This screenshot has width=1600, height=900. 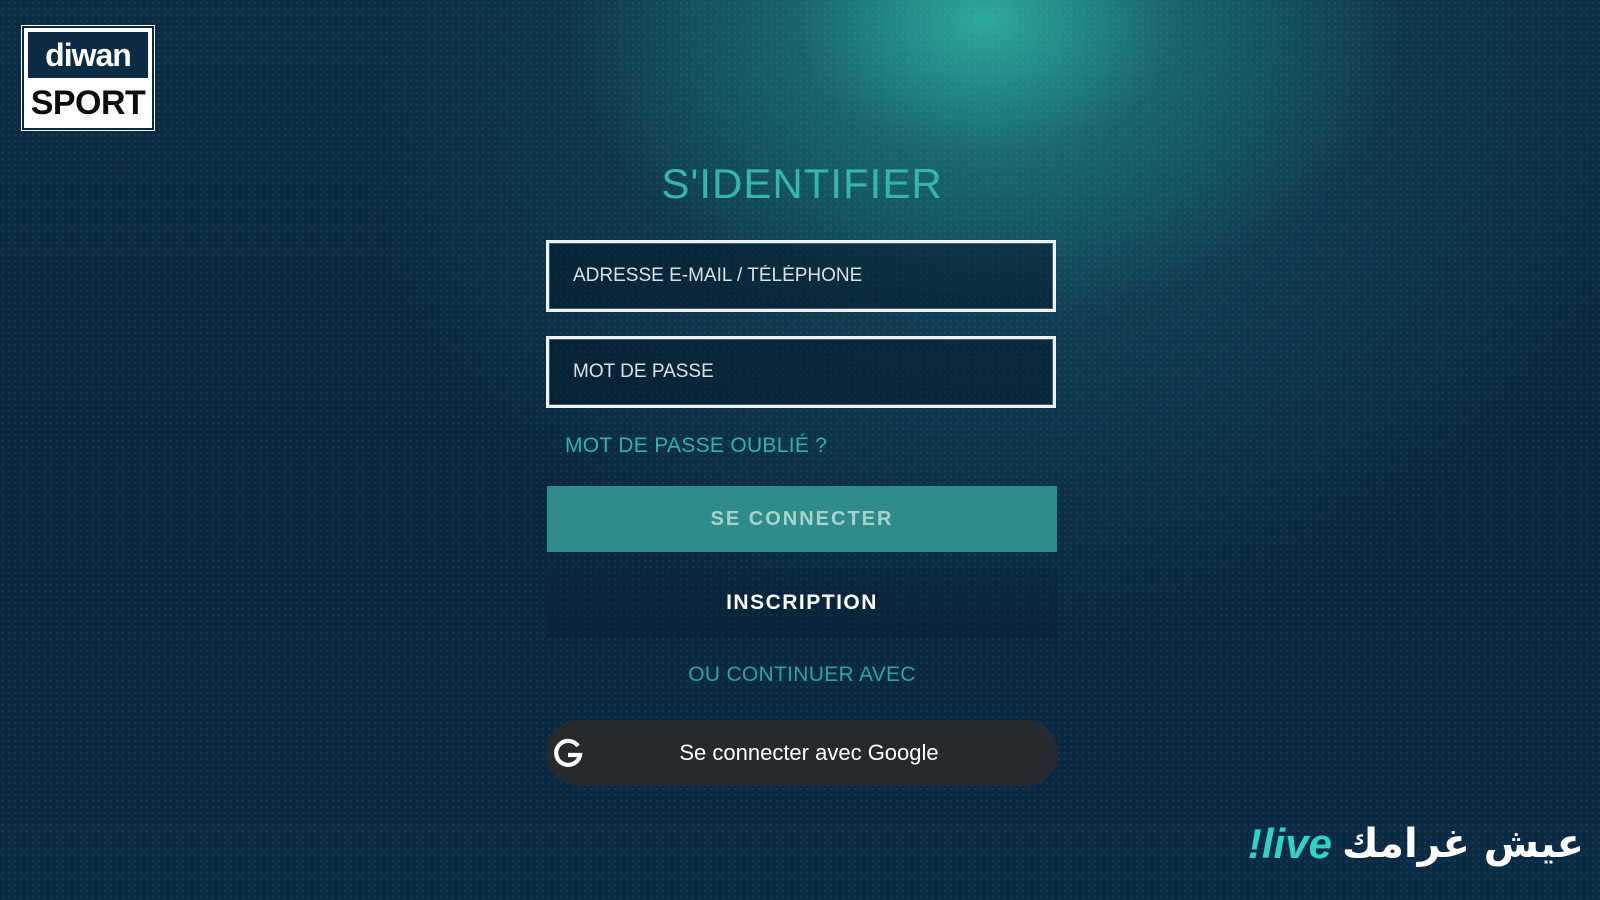 I want to click on email-field-container, so click(x=801, y=276).